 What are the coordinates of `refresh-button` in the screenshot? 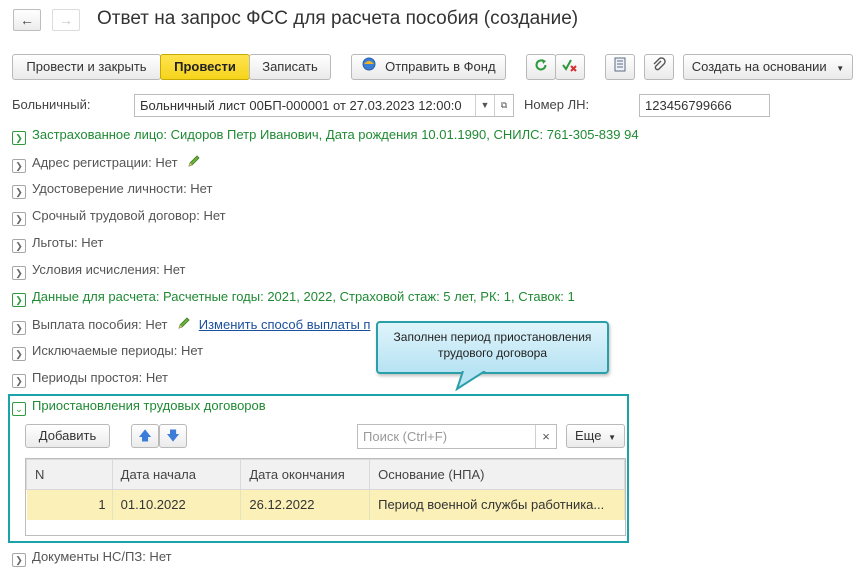 It's located at (541, 67).